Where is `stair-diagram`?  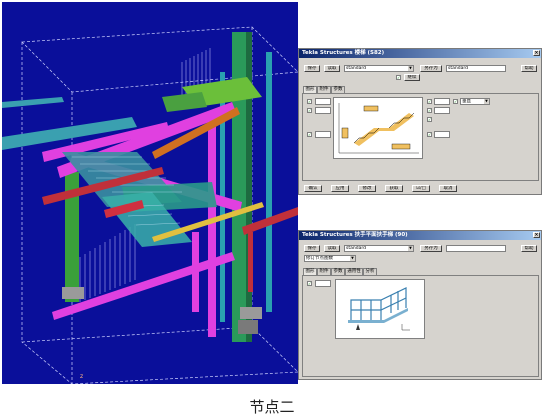 stair-diagram is located at coordinates (378, 128).